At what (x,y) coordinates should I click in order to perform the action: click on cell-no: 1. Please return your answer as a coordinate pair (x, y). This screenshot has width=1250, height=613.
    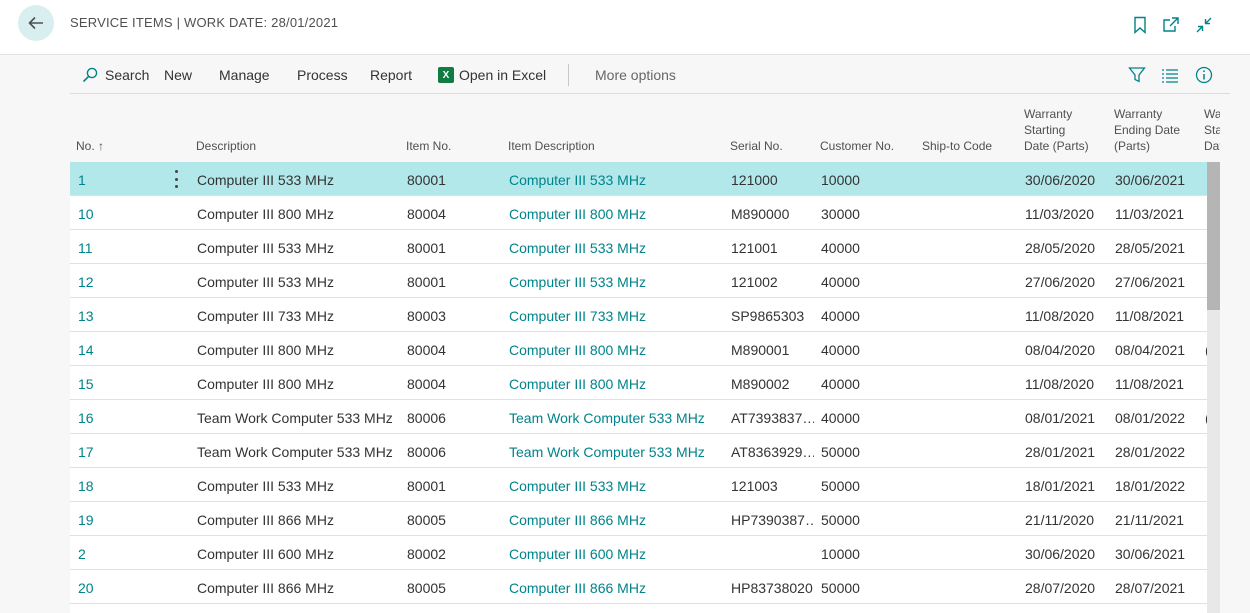
    Looking at the image, I should click on (123, 180).